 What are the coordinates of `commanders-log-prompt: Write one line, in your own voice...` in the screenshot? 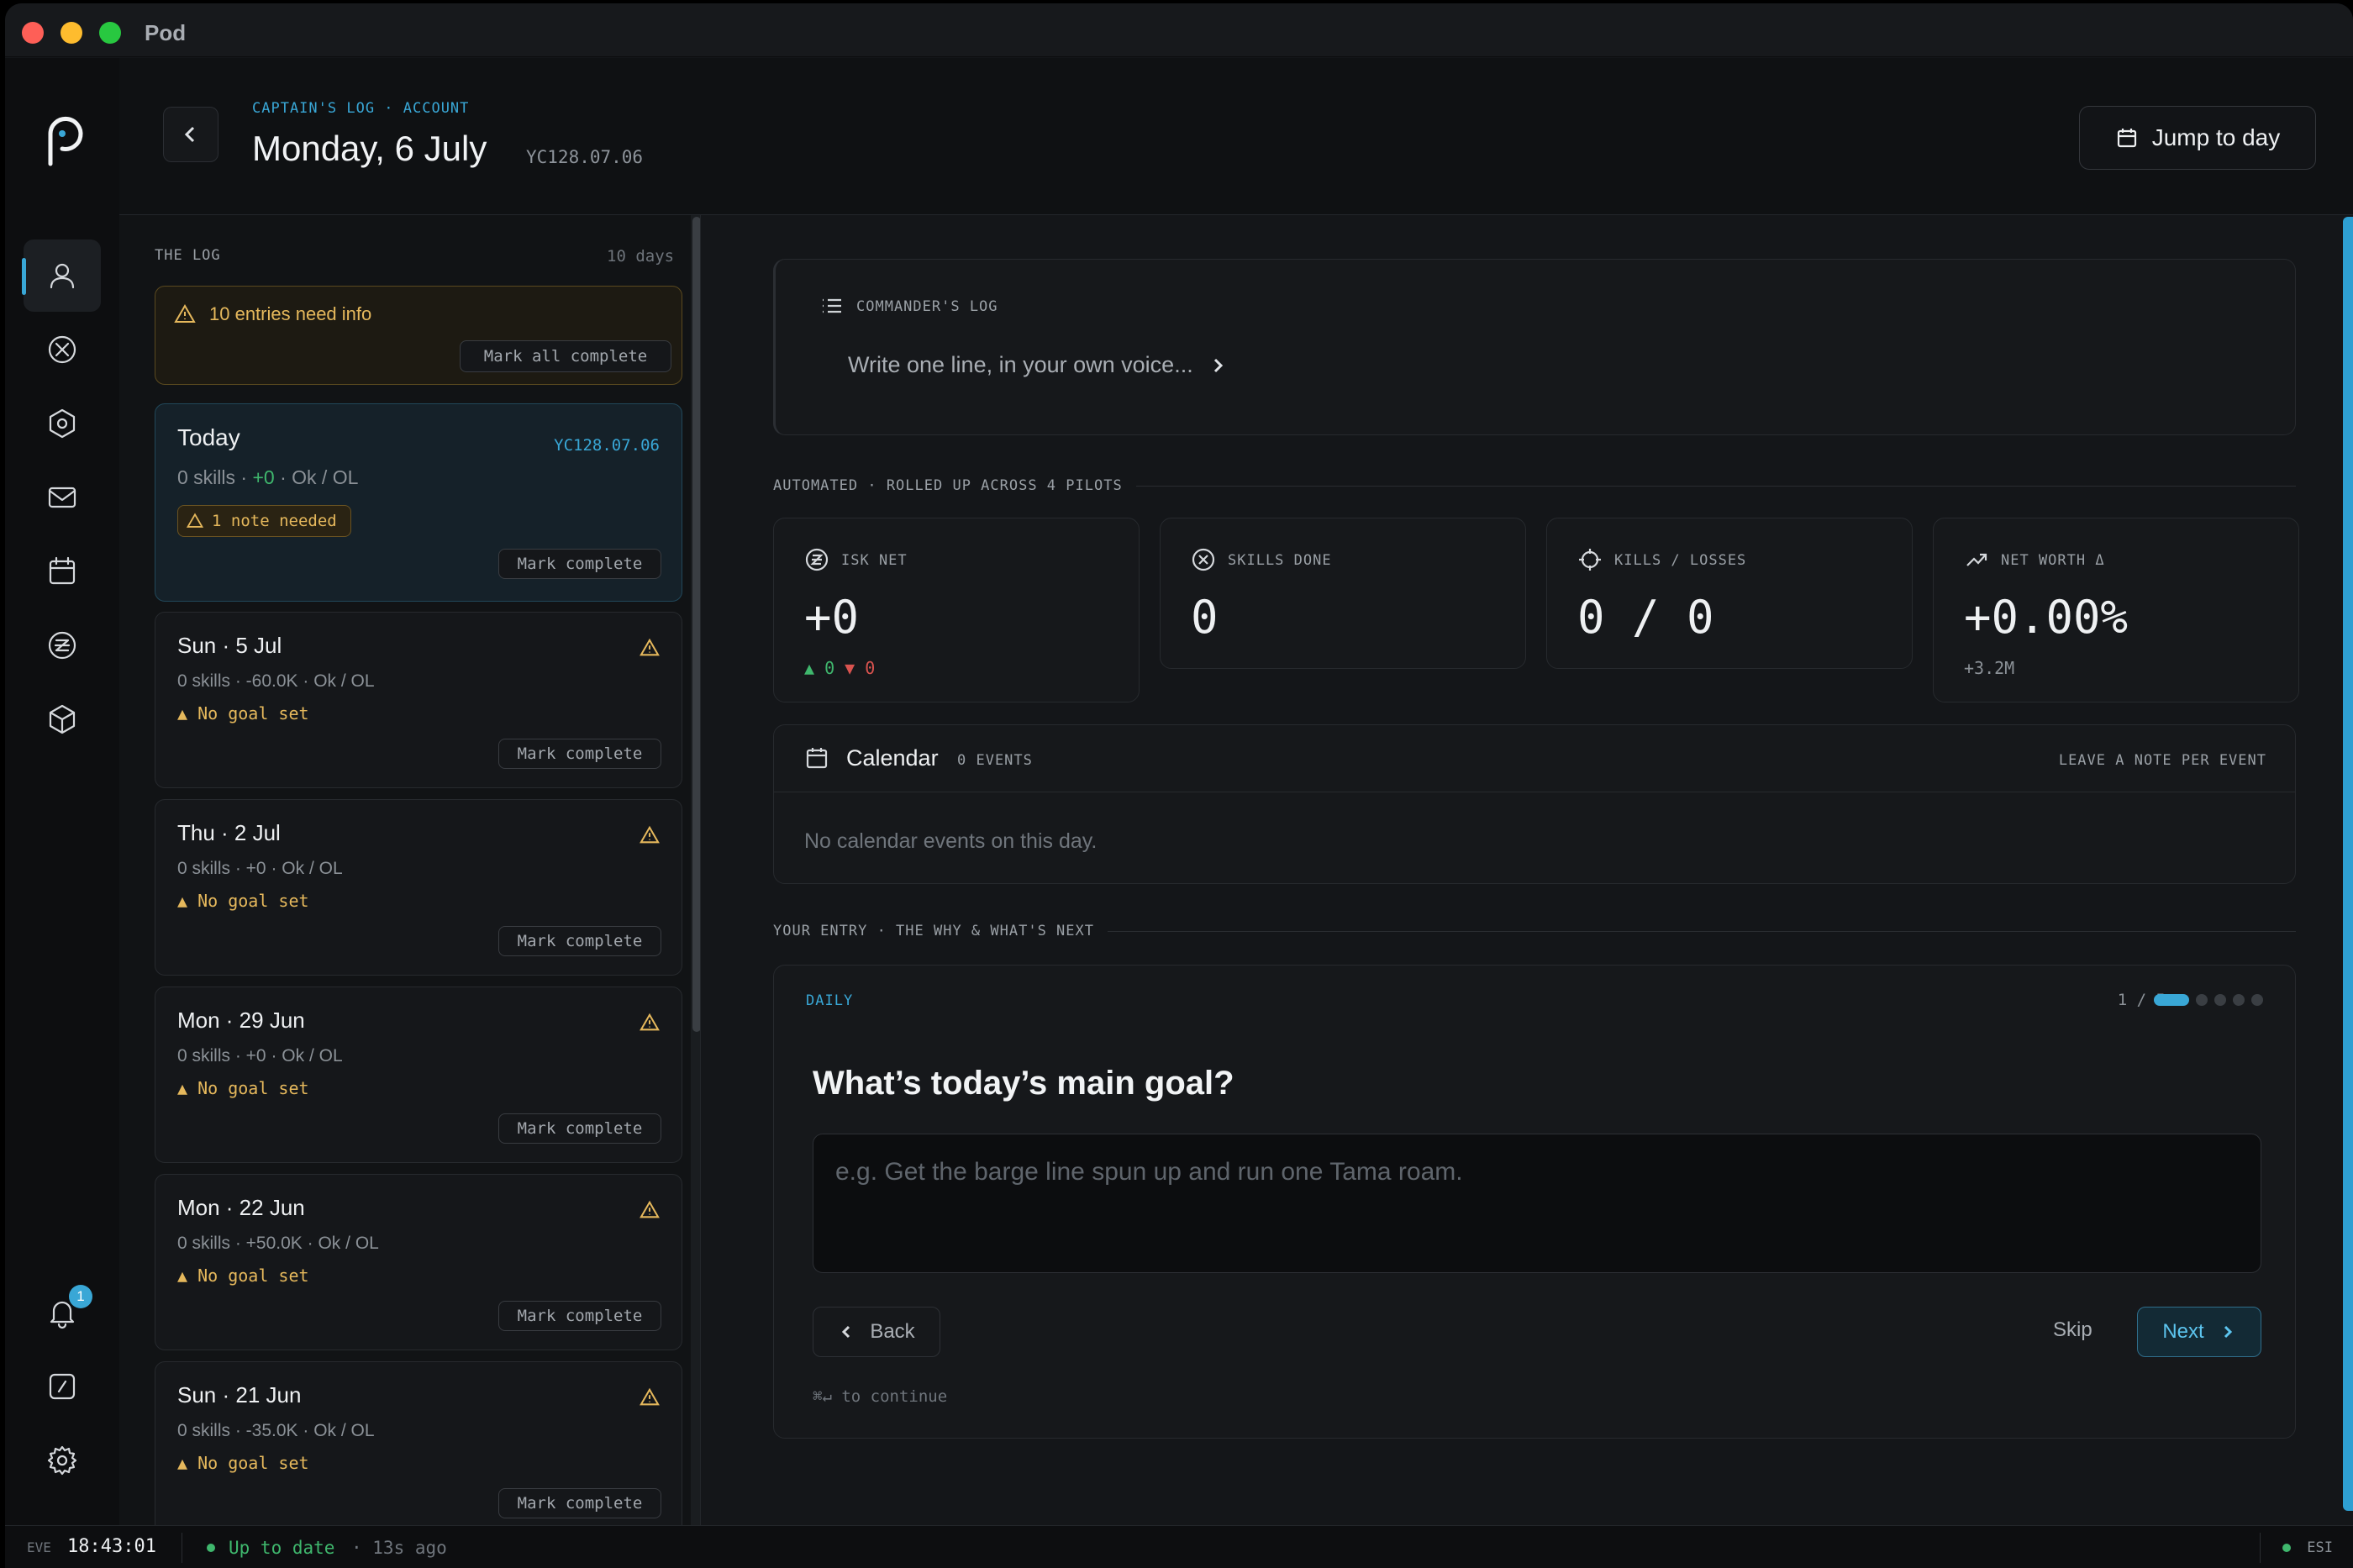 It's located at (1037, 365).